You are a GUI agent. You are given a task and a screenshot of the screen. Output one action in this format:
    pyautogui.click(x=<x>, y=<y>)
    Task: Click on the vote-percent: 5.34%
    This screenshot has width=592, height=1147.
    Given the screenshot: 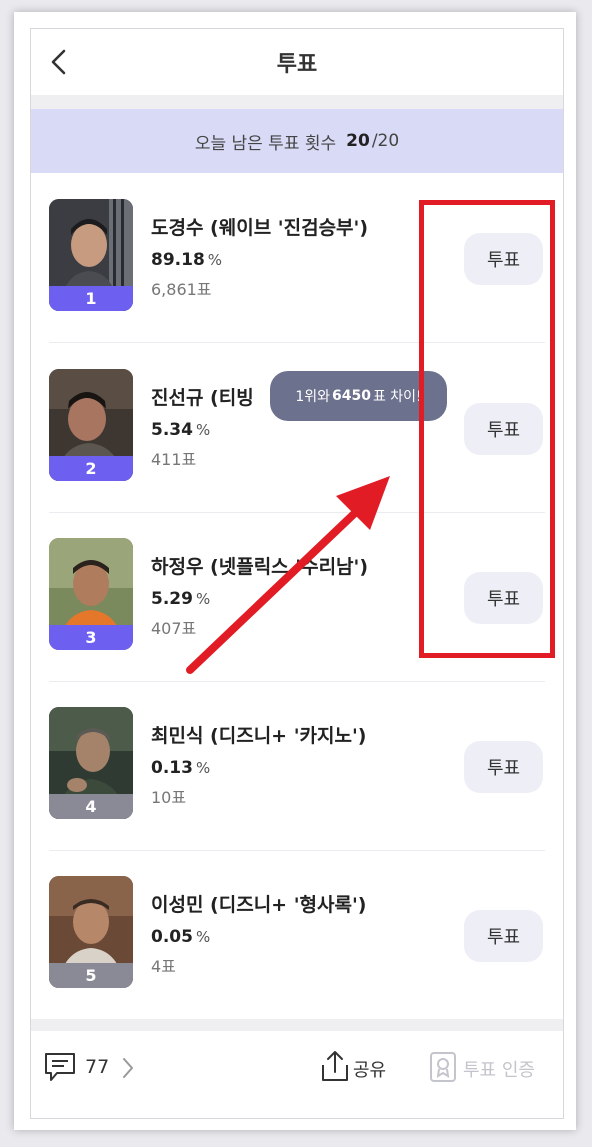 What is the action you would take?
    pyautogui.click(x=180, y=430)
    